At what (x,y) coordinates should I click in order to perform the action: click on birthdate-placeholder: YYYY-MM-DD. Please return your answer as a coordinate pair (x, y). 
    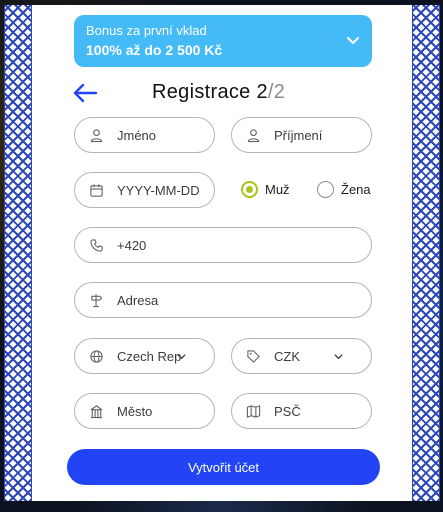
    Looking at the image, I should click on (158, 190).